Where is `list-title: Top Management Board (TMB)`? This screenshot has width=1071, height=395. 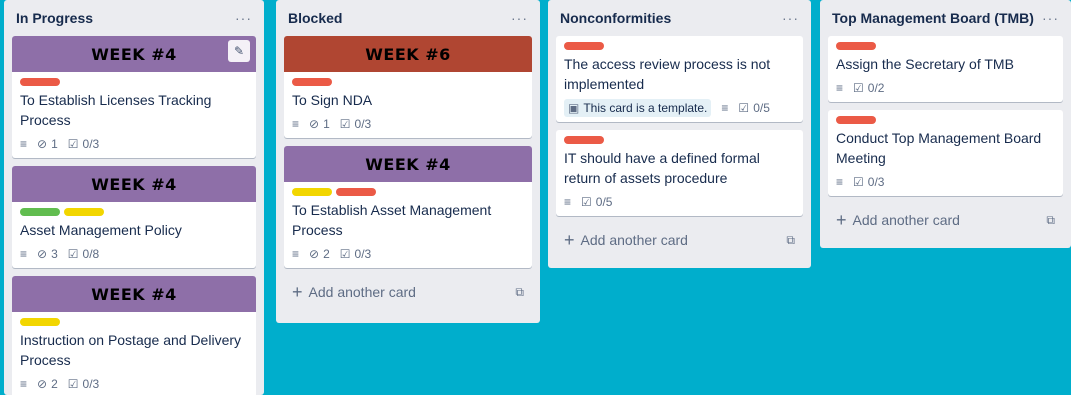
list-title: Top Management Board (TMB) is located at coordinates (933, 18).